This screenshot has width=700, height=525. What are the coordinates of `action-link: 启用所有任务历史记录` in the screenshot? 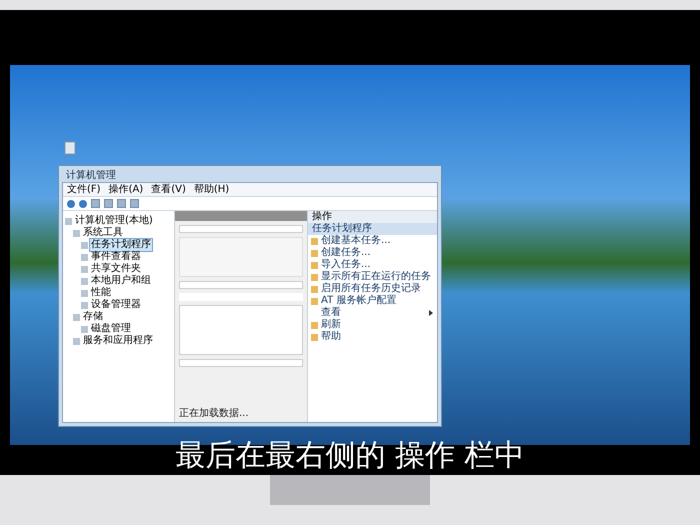 It's located at (377, 289).